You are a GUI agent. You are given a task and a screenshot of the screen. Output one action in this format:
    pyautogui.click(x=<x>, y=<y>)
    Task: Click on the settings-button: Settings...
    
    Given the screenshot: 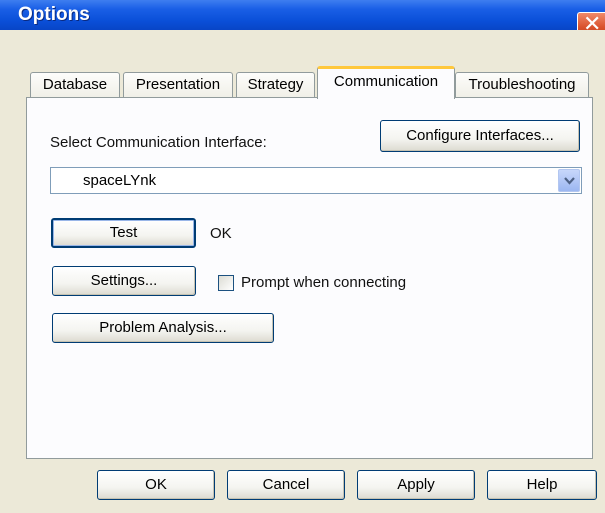 What is the action you would take?
    pyautogui.click(x=124, y=281)
    